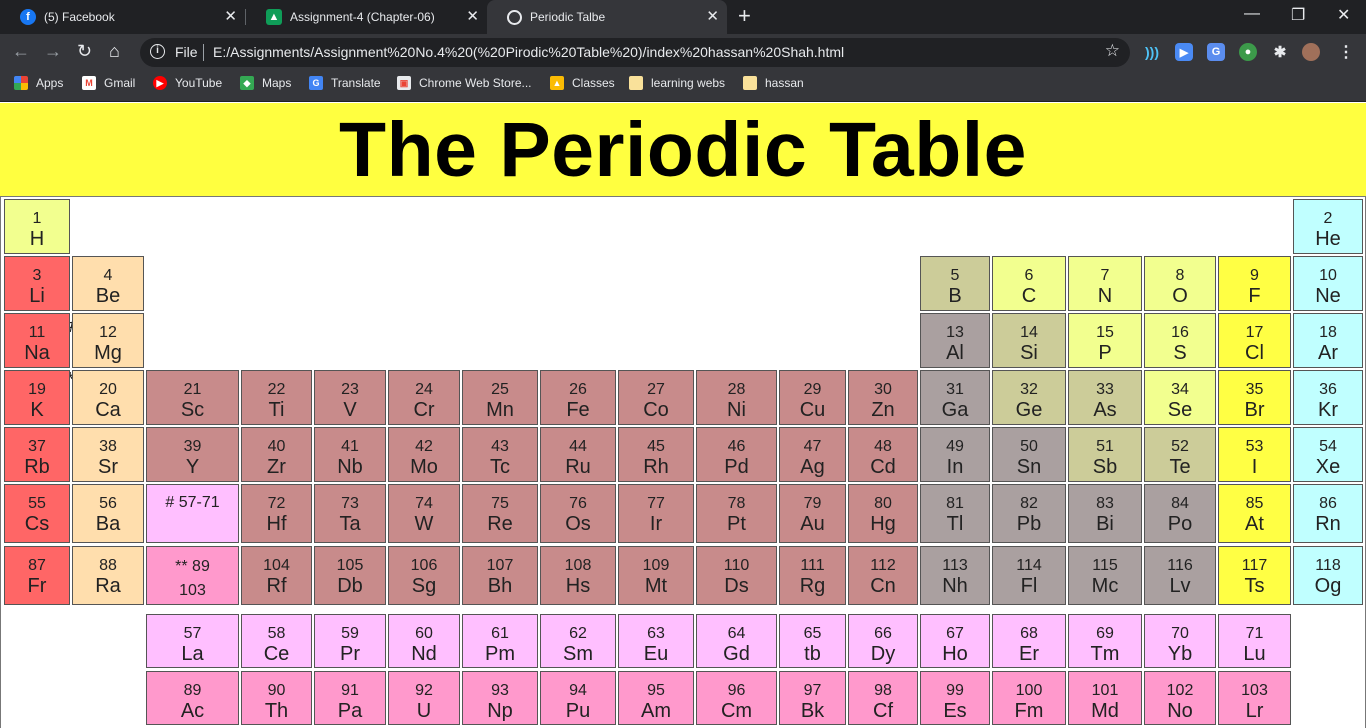 This screenshot has height=728, width=1366. I want to click on element-symbol: As, so click(1105, 410).